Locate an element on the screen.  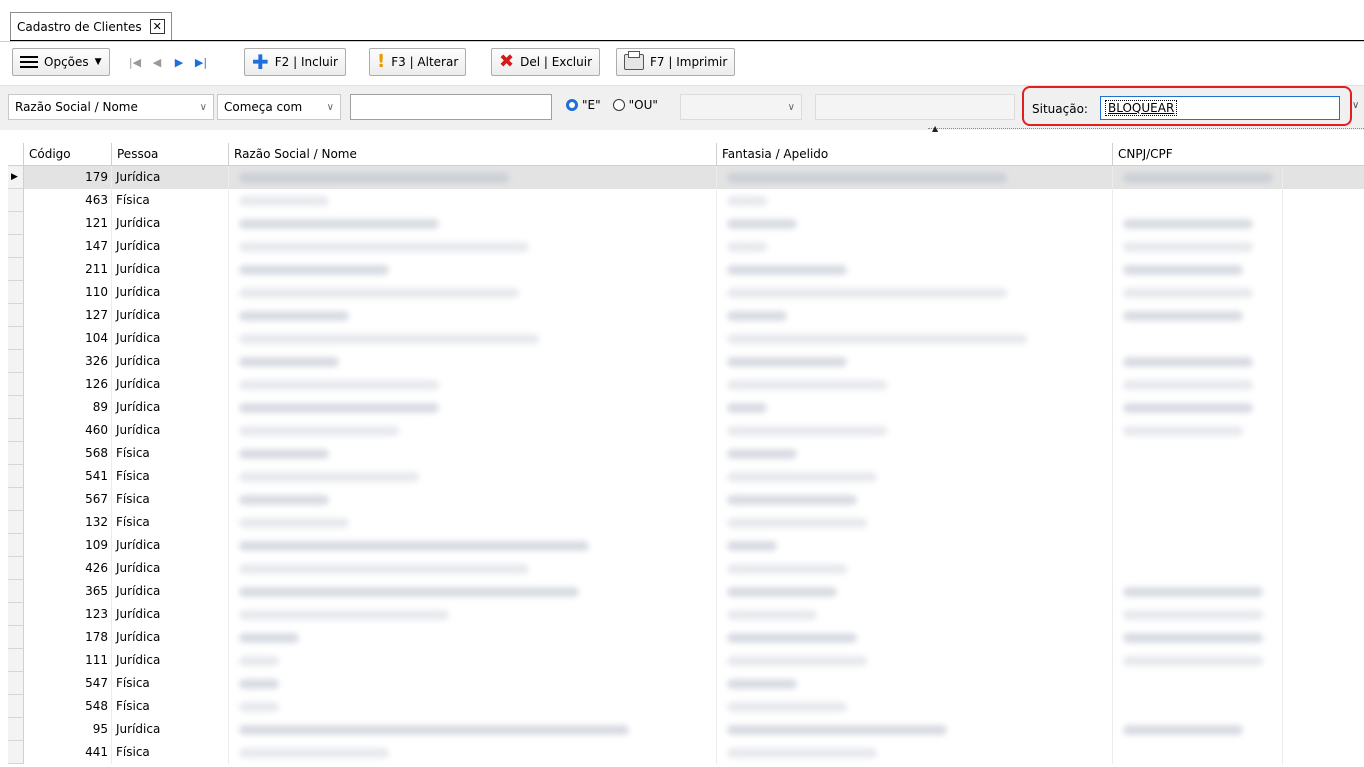
radio-ou is located at coordinates (618, 105).